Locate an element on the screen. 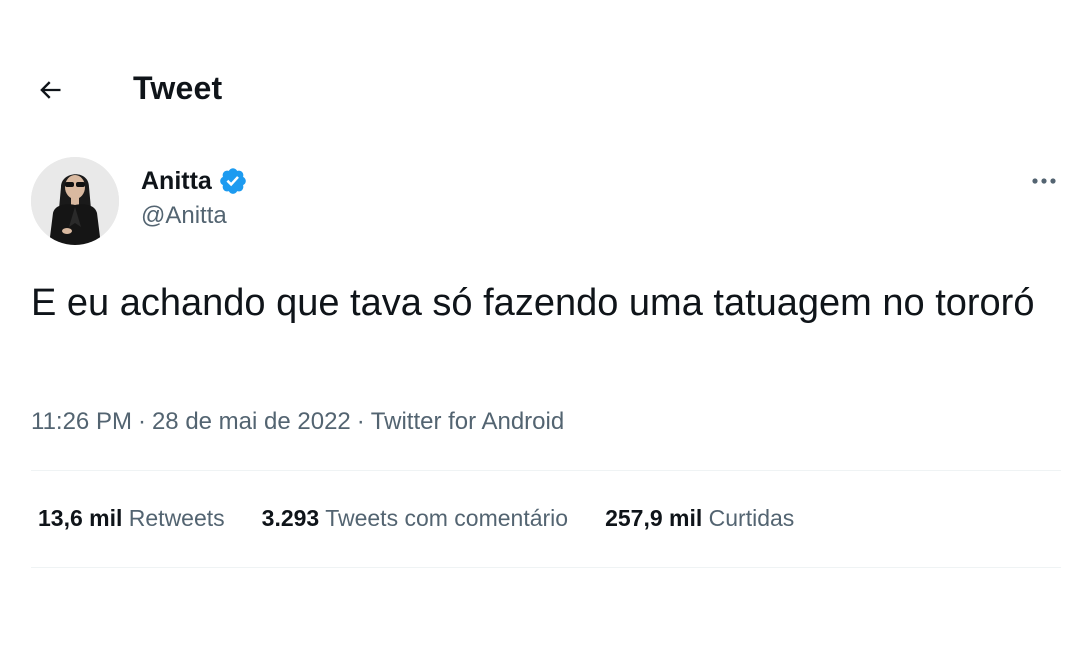 The image size is (1083, 650). display-name: Anitta is located at coordinates (176, 181).